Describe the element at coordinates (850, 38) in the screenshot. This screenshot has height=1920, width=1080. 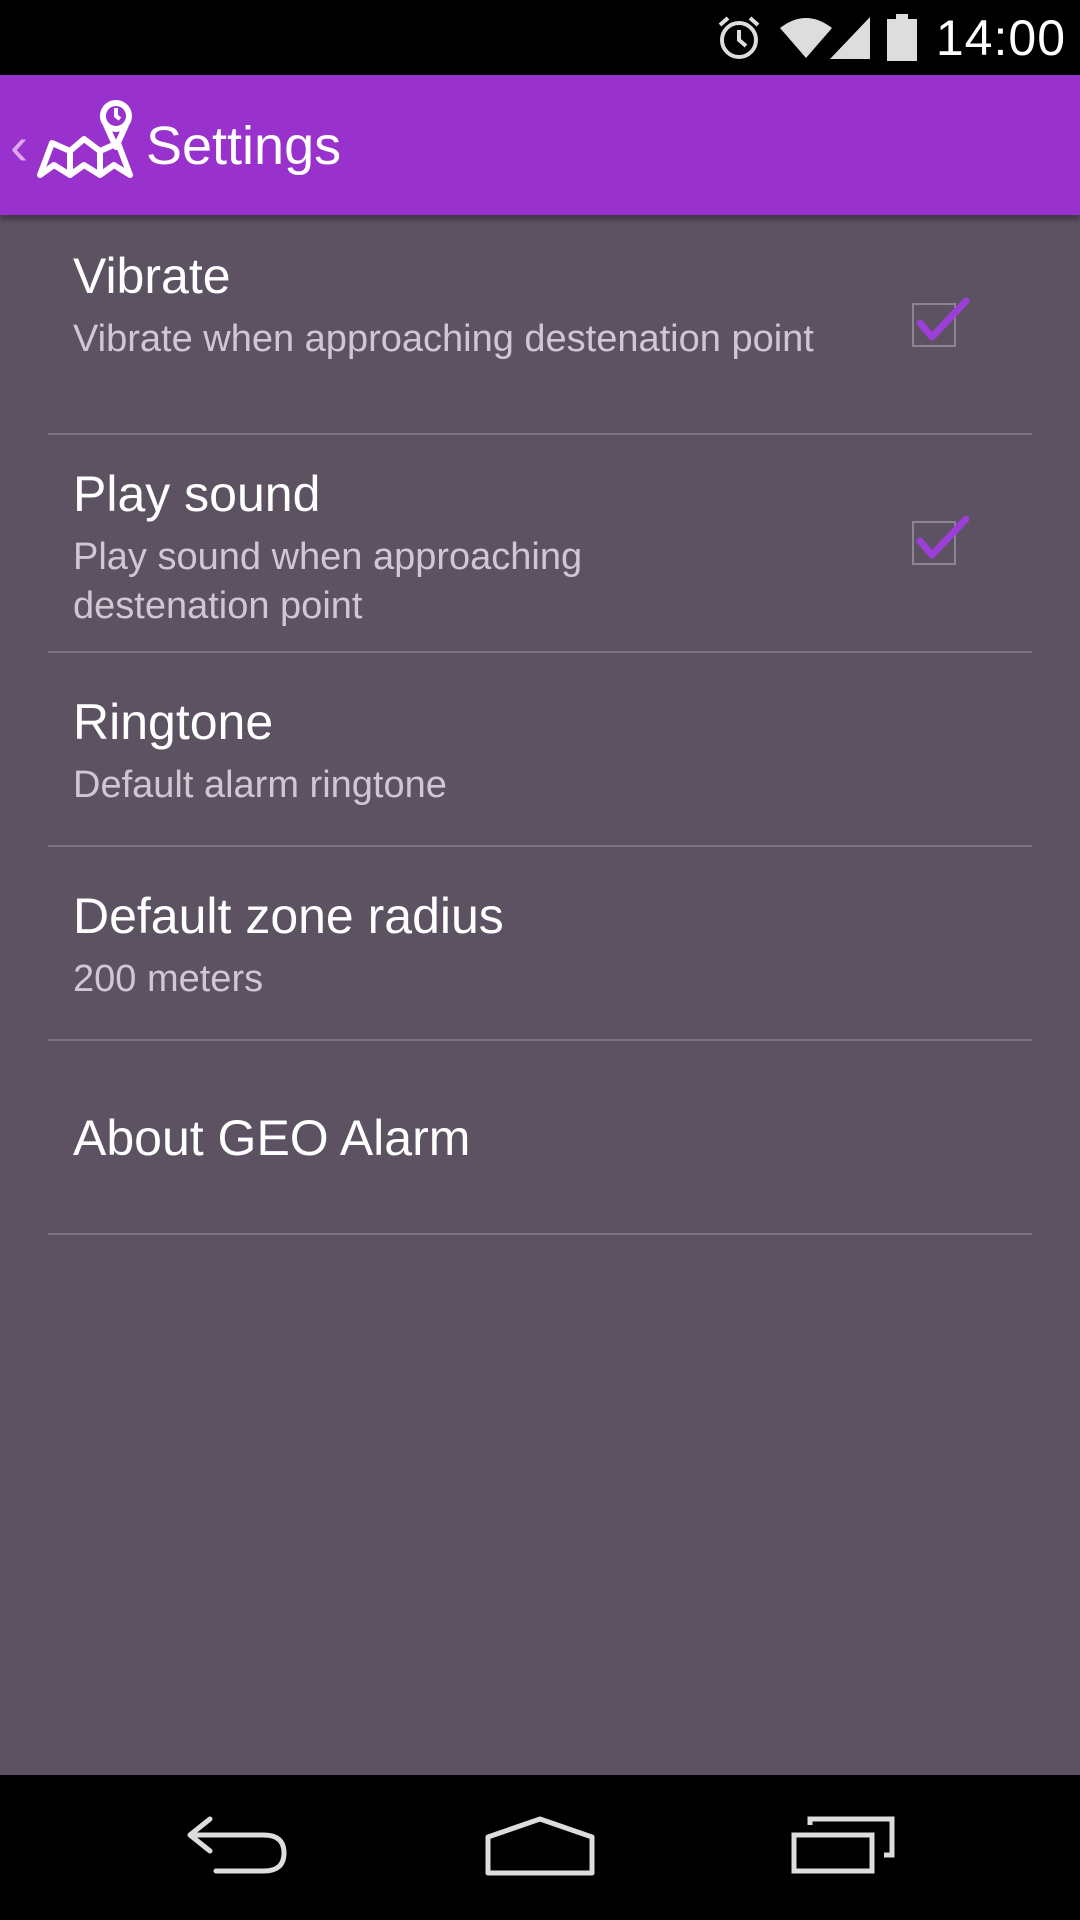
I see `signal-icon` at that location.